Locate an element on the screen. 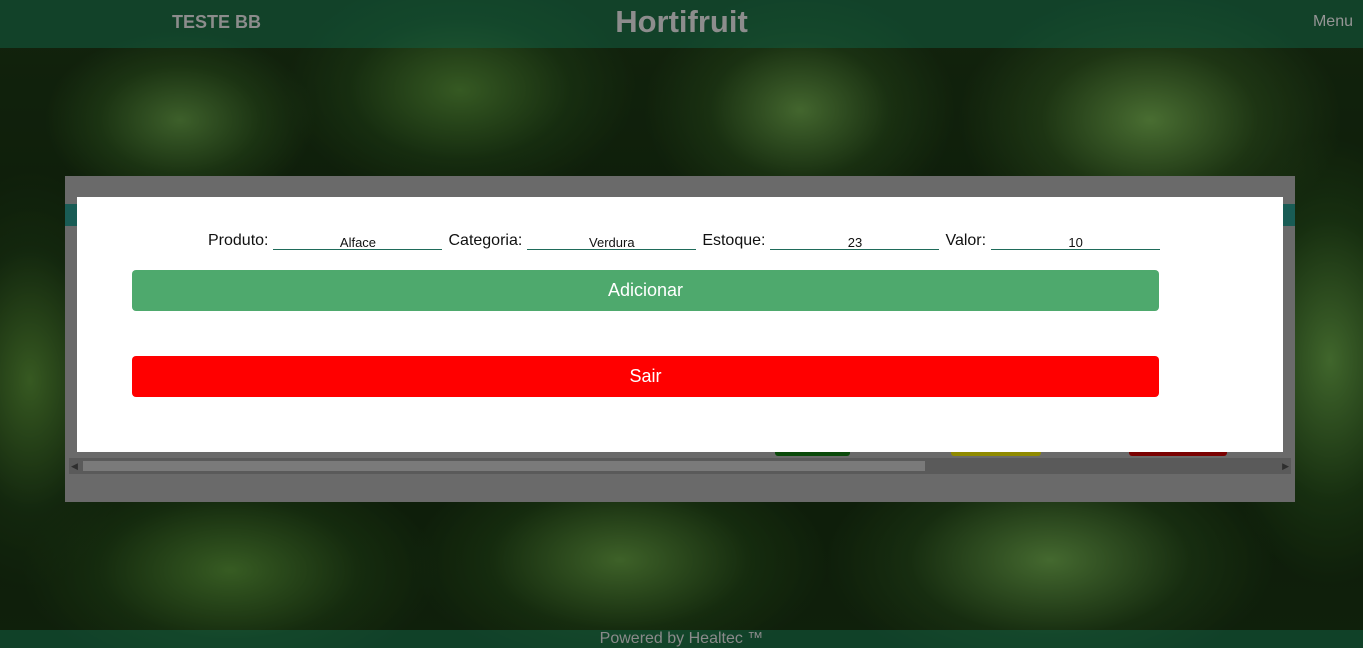 The image size is (1363, 648). page-title: Hortifruit is located at coordinates (681, 21).